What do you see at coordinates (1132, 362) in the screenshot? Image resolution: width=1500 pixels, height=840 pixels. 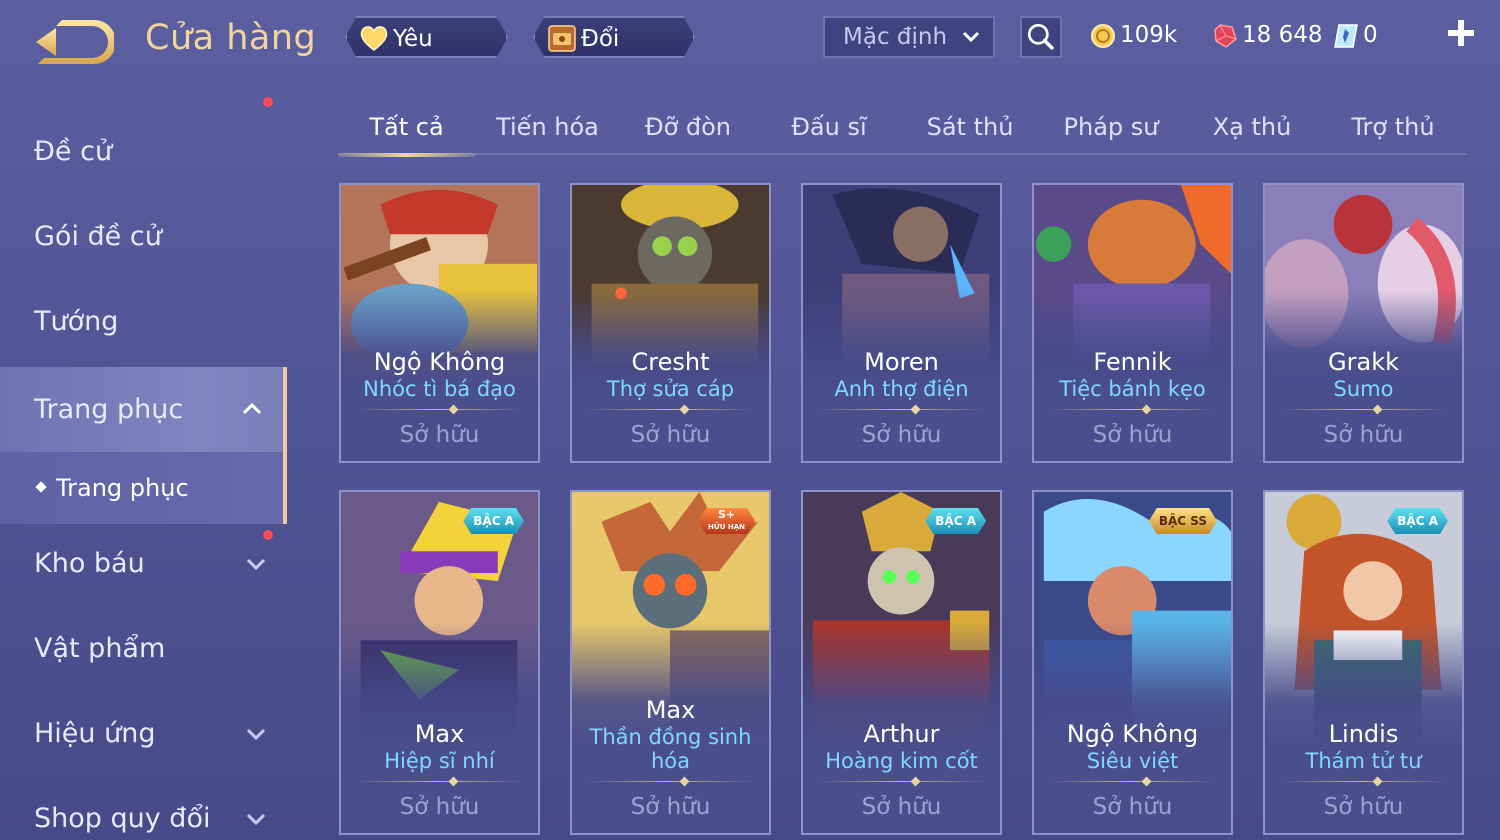 I see `hero-name: Fennik` at bounding box center [1132, 362].